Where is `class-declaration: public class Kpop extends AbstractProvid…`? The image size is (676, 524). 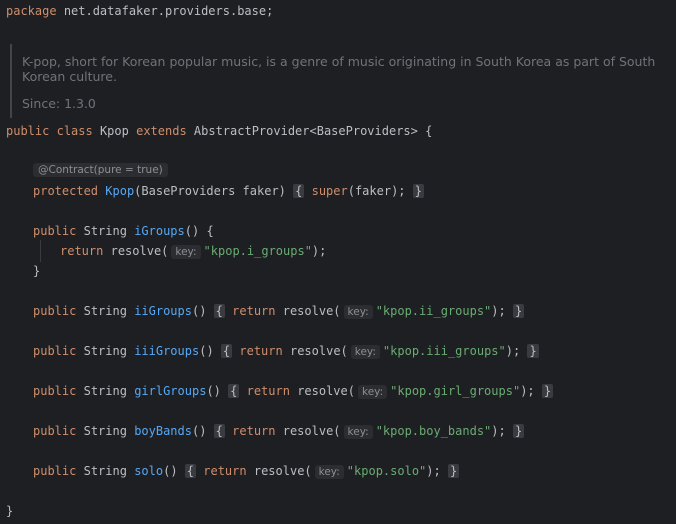
class-declaration: public class Kpop extends AbstractProvid… is located at coordinates (219, 131).